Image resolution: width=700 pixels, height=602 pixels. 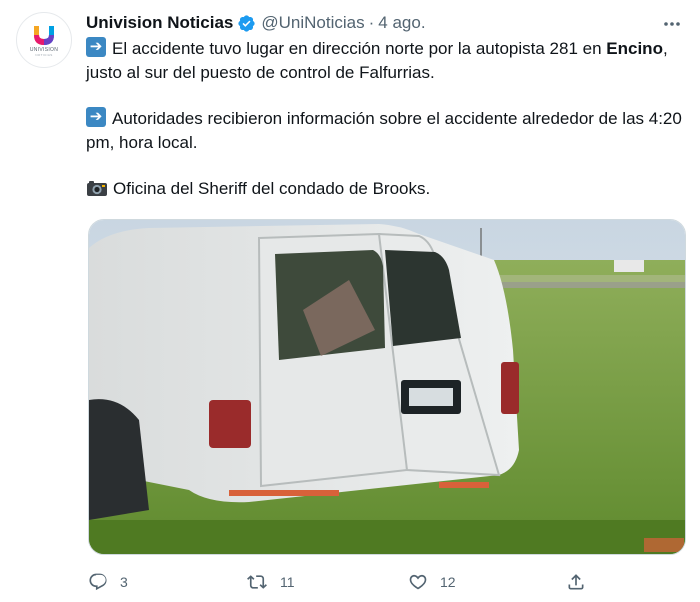 What do you see at coordinates (401, 23) in the screenshot?
I see `tweet-date: 4 ago.` at bounding box center [401, 23].